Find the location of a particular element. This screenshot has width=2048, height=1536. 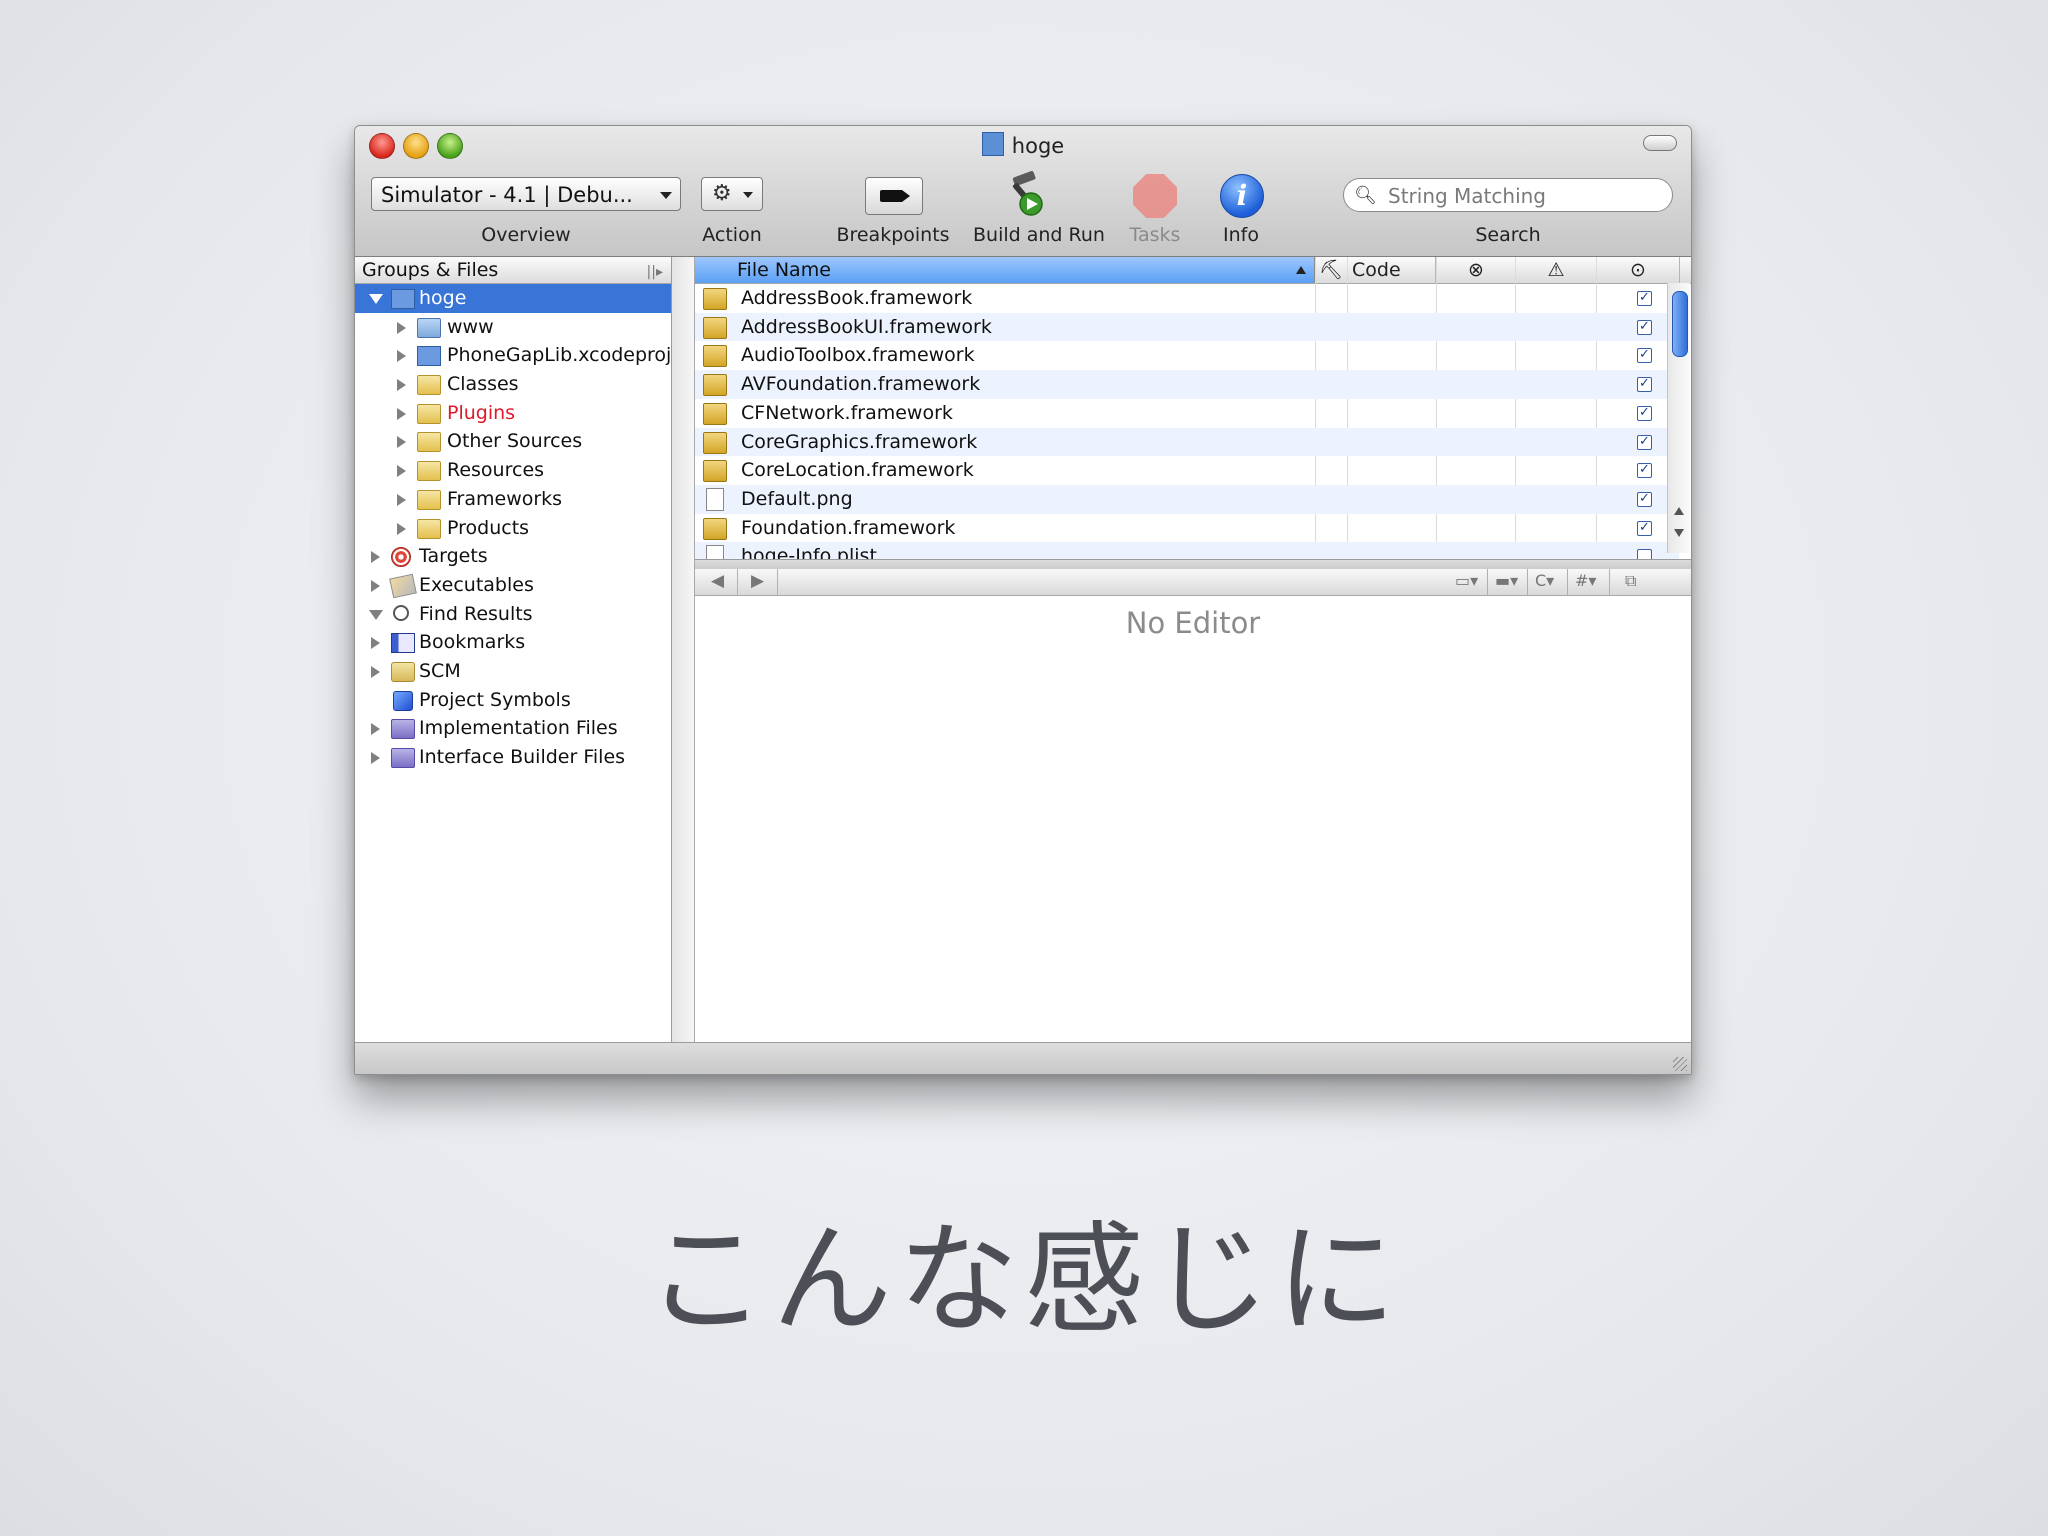

split-view-divider is located at coordinates (683, 649).